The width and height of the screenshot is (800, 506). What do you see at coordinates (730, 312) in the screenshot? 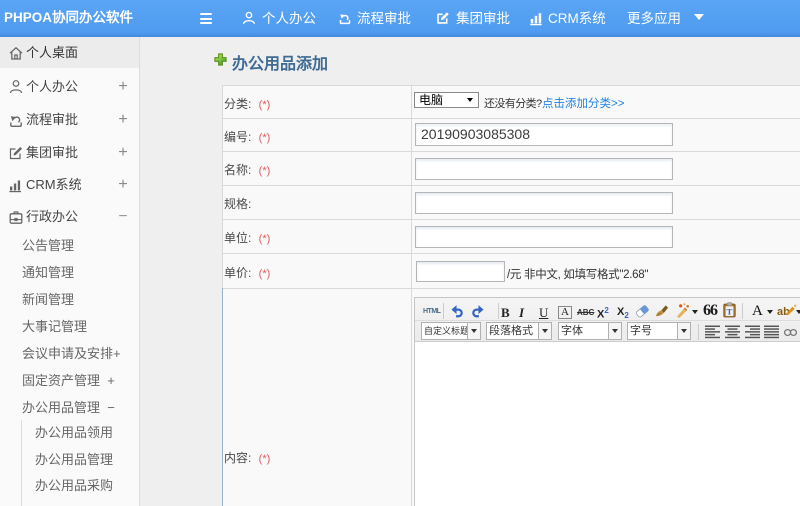
I see `svg-text: T` at bounding box center [730, 312].